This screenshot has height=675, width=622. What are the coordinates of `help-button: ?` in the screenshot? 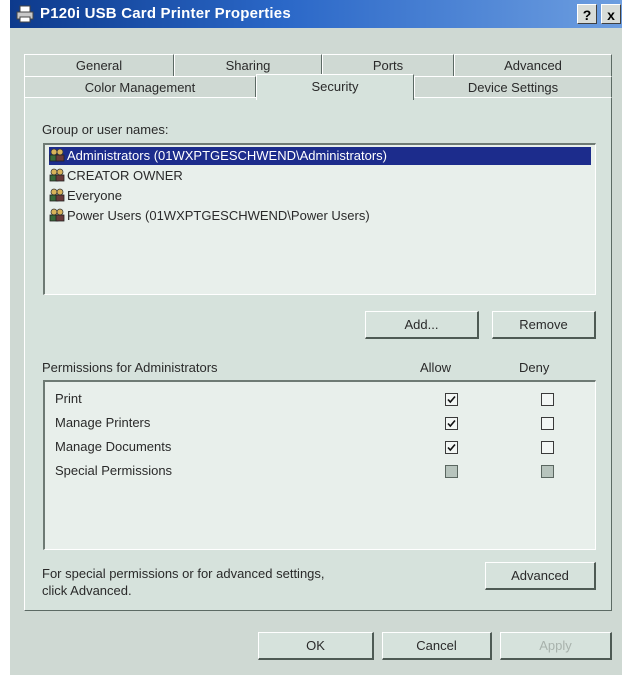 It's located at (587, 14).